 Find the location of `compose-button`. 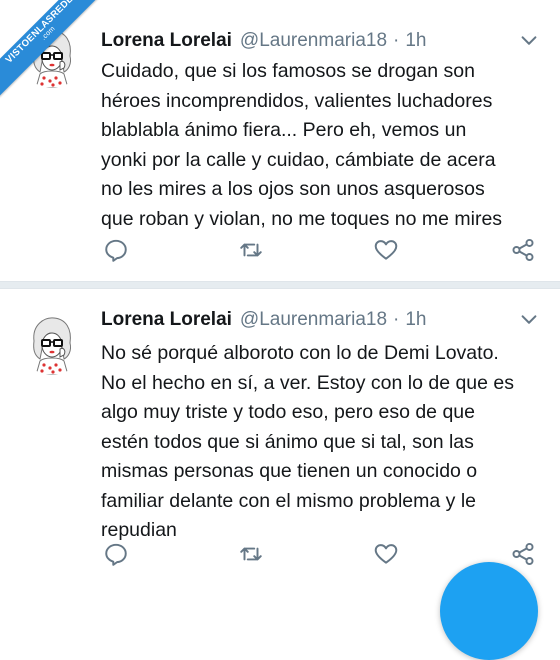

compose-button is located at coordinates (489, 611).